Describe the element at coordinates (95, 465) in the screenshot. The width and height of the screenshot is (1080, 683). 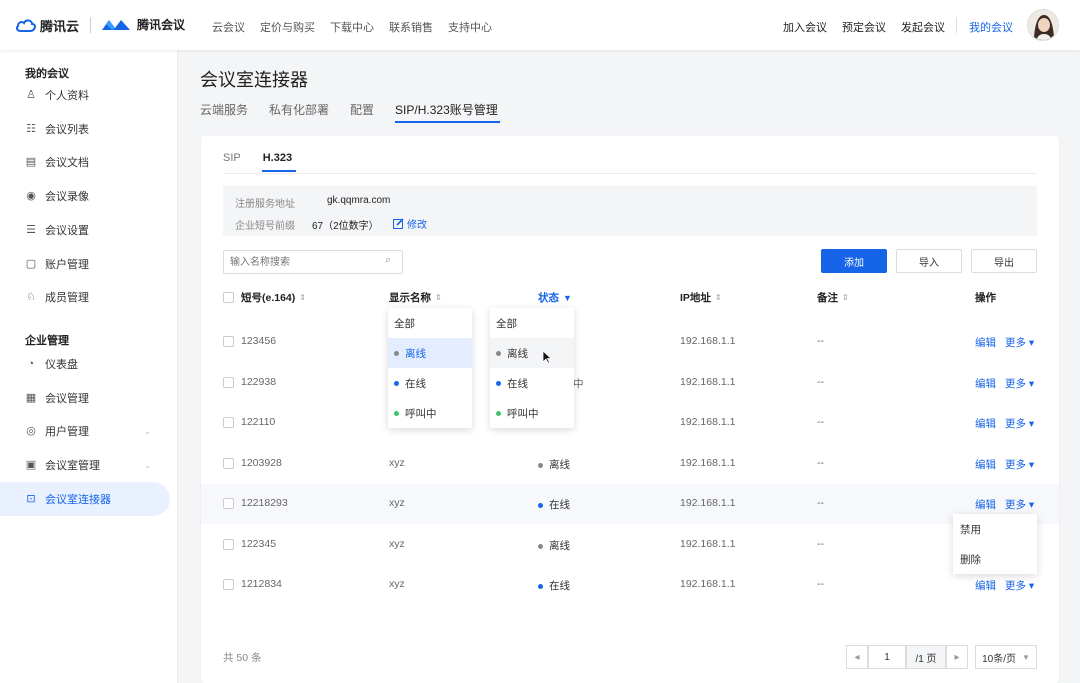
I see `sidebar-item-room-manage: ▣ 会议室管理 ⌄` at that location.